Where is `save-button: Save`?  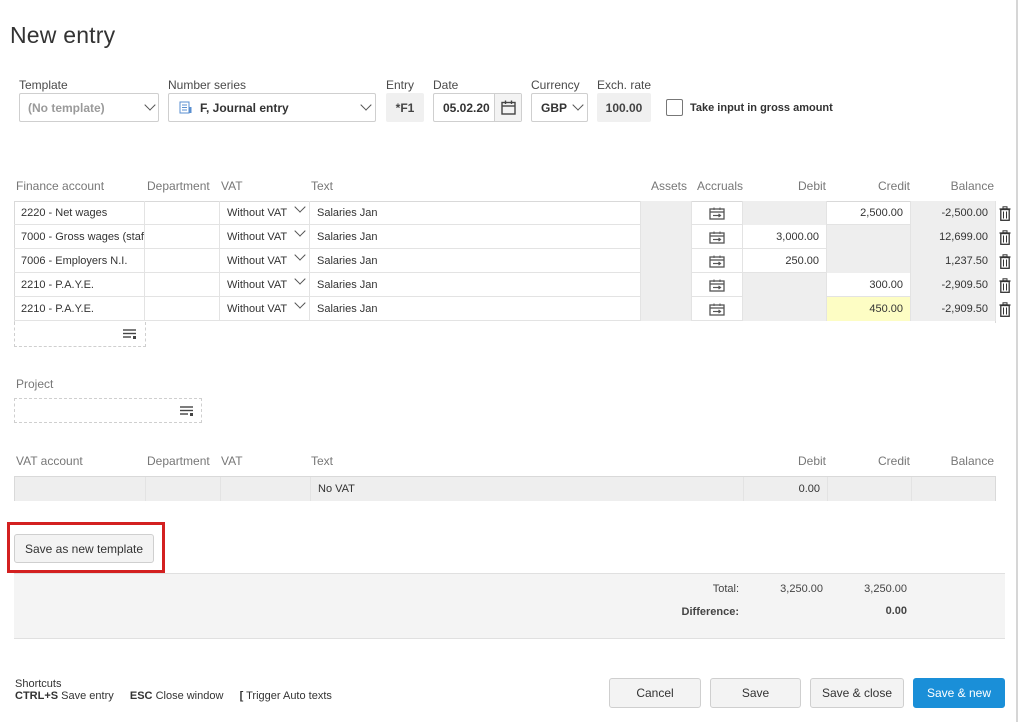
save-button: Save is located at coordinates (755, 693).